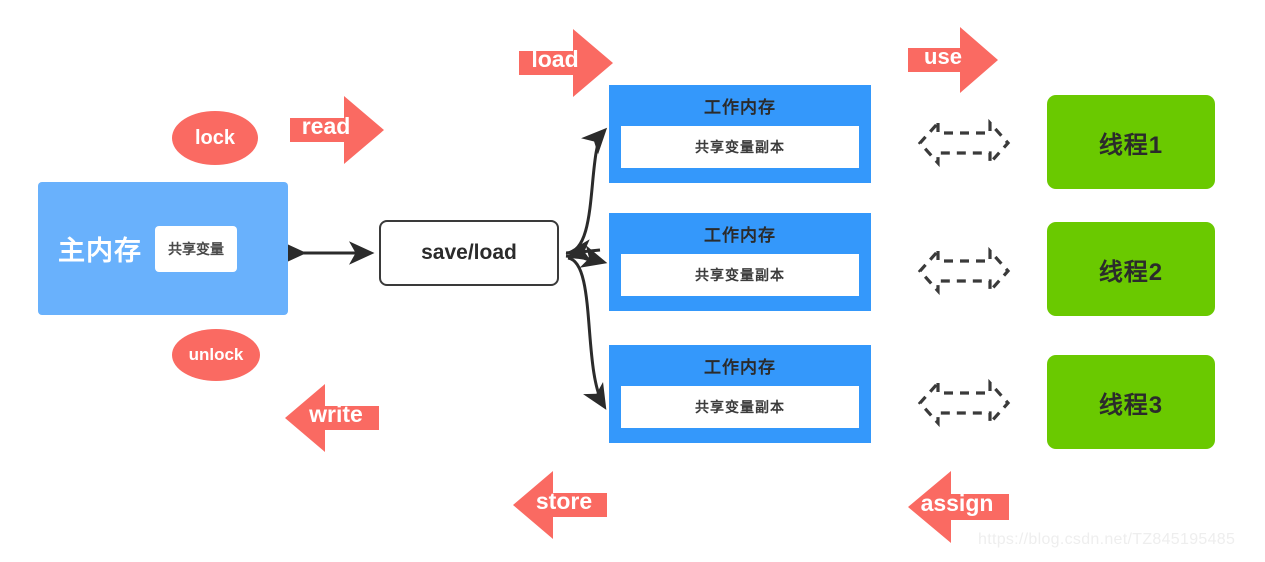  Describe the element at coordinates (215, 138) in the screenshot. I see `lock-pill: lock` at that location.